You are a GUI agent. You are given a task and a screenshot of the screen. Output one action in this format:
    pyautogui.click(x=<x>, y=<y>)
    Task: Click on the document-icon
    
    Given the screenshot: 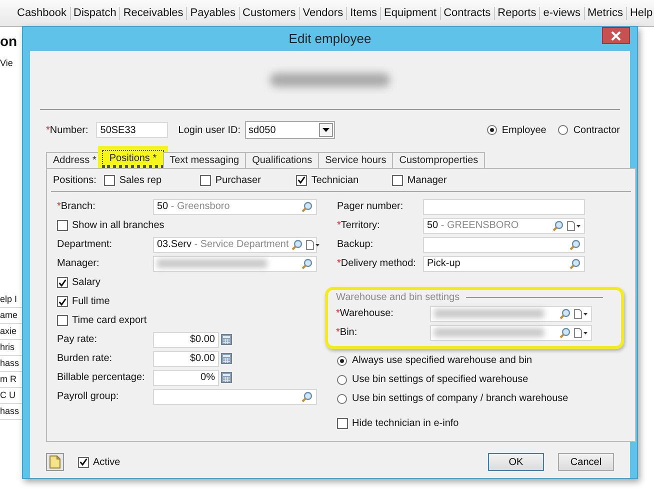 What is the action you would take?
    pyautogui.click(x=55, y=462)
    